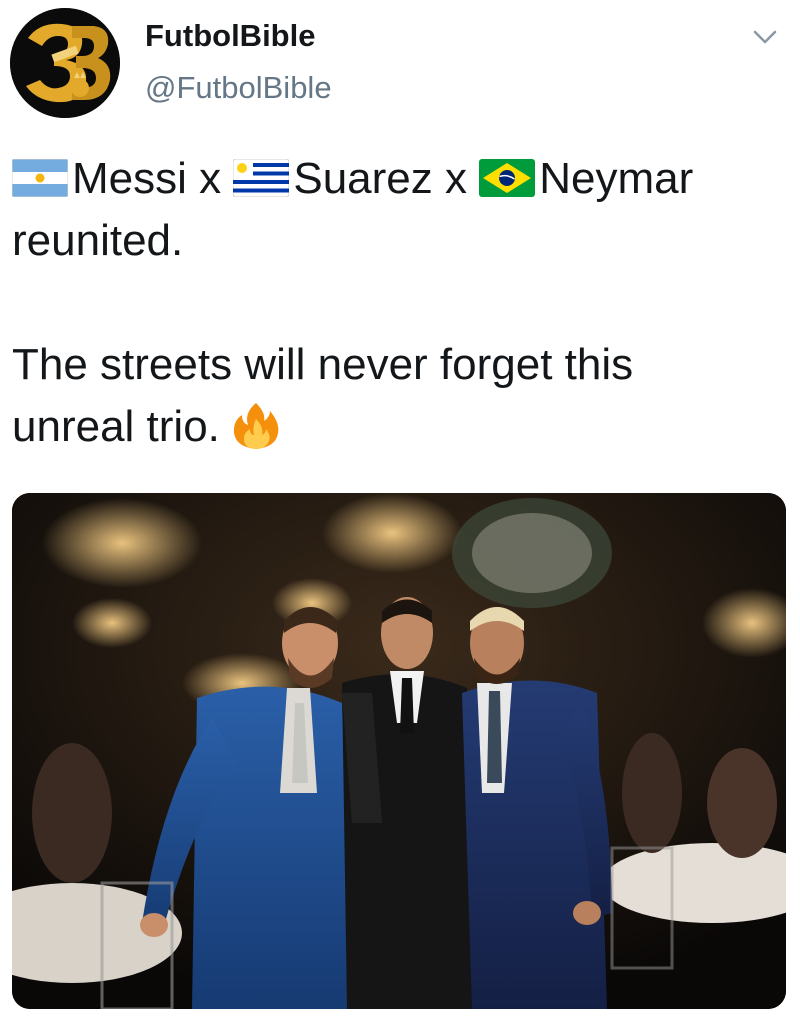 This screenshot has width=800, height=1023. Describe the element at coordinates (116, 426) in the screenshot. I see `tweet-text-unreal-trio: unreal trio.` at that location.